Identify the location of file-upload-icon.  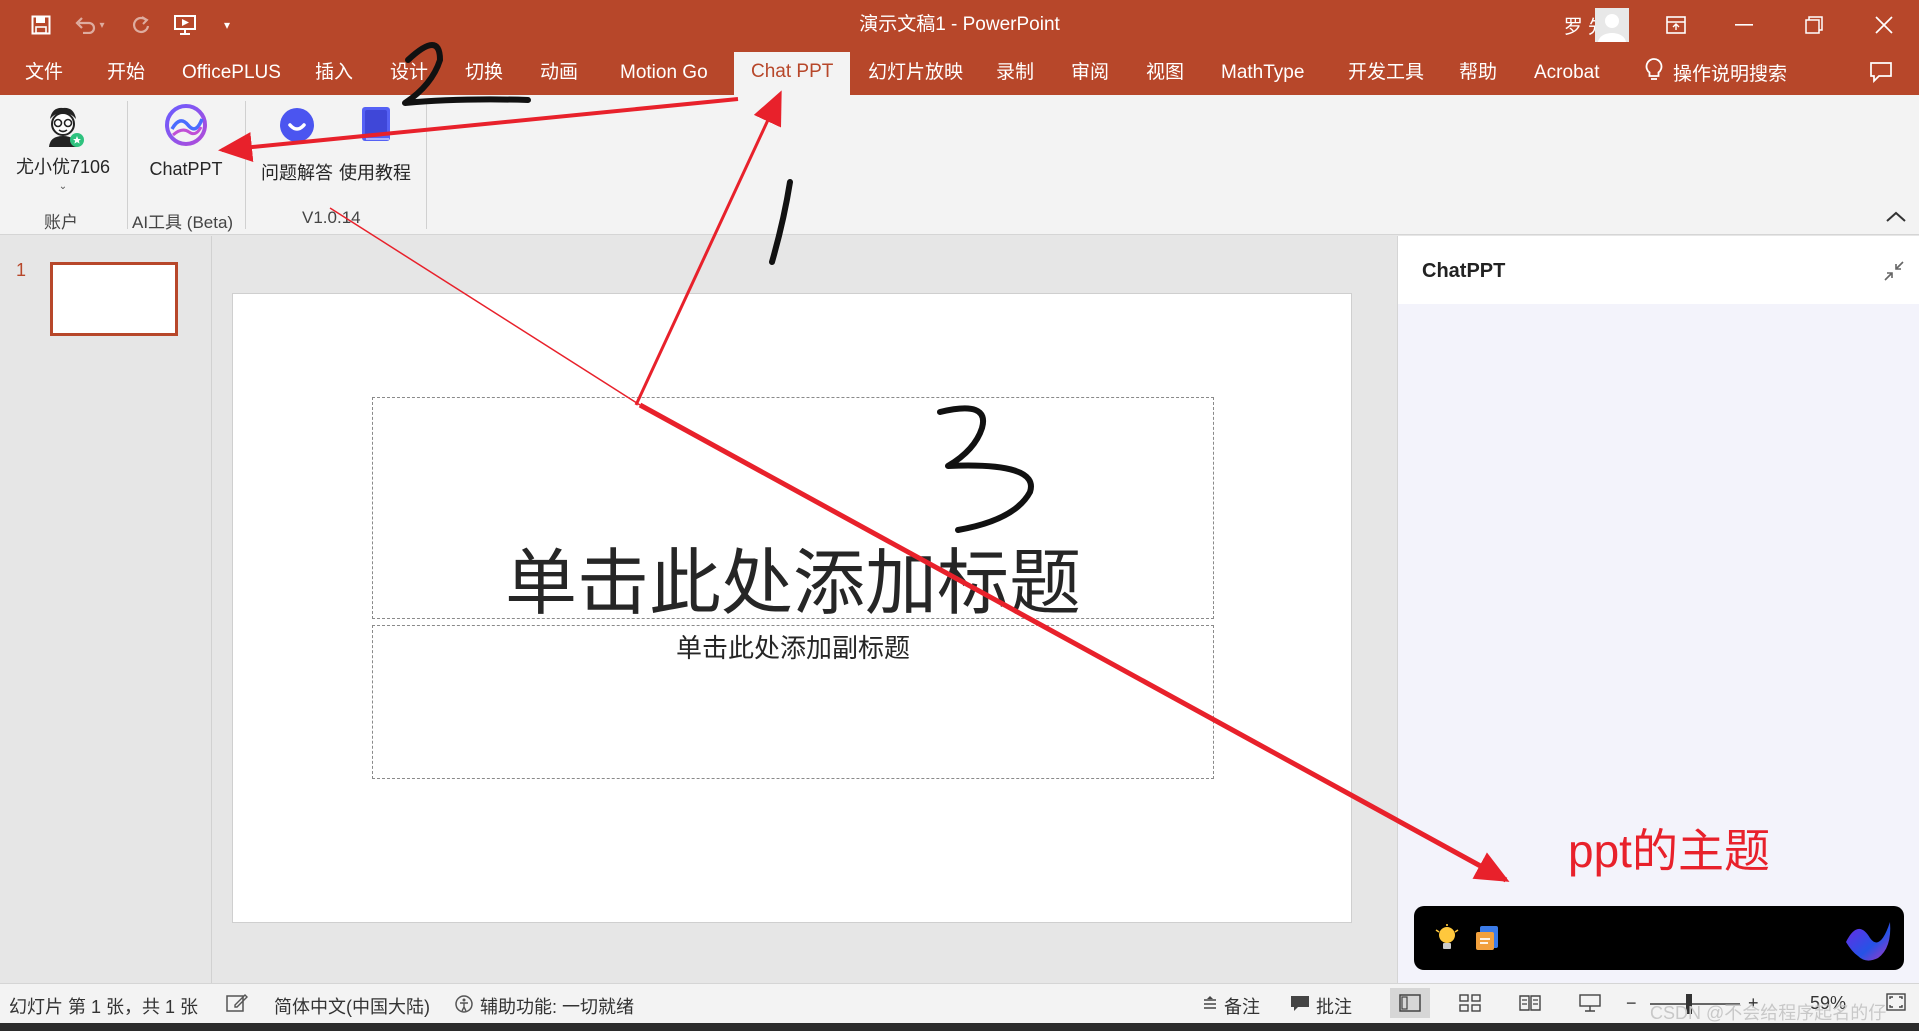
(1488, 940).